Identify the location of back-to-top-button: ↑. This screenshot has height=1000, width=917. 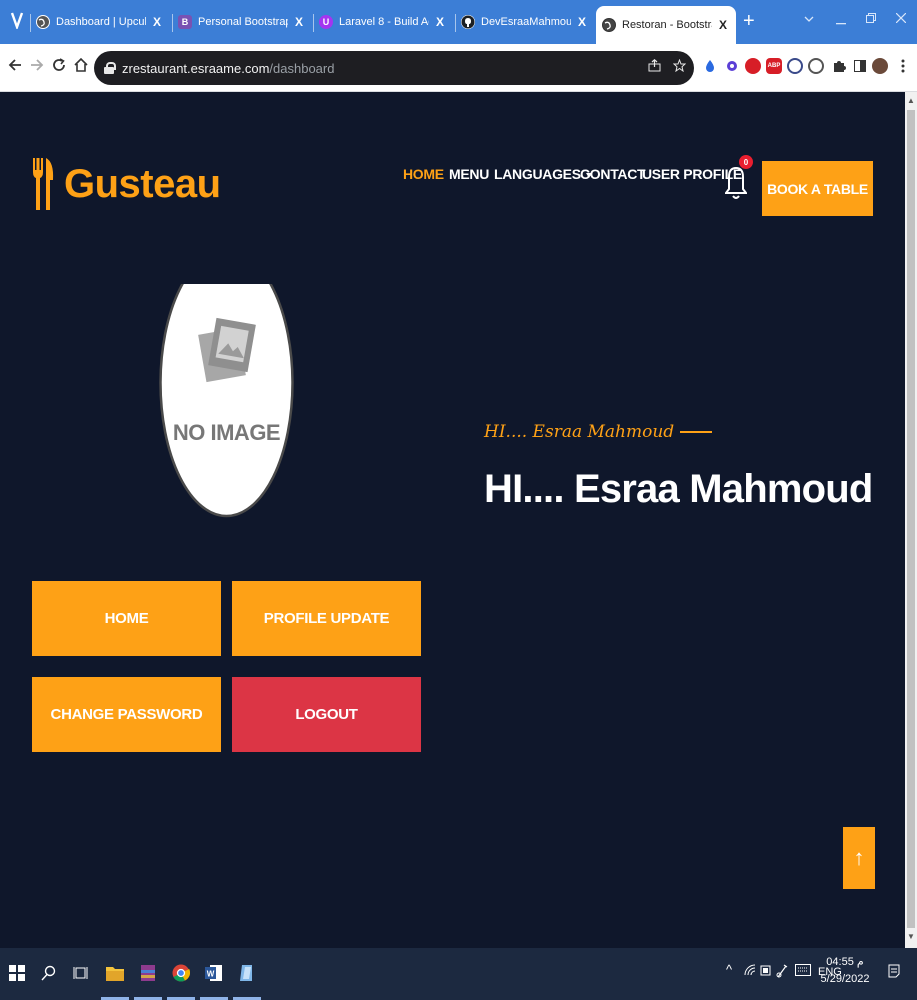
(859, 858).